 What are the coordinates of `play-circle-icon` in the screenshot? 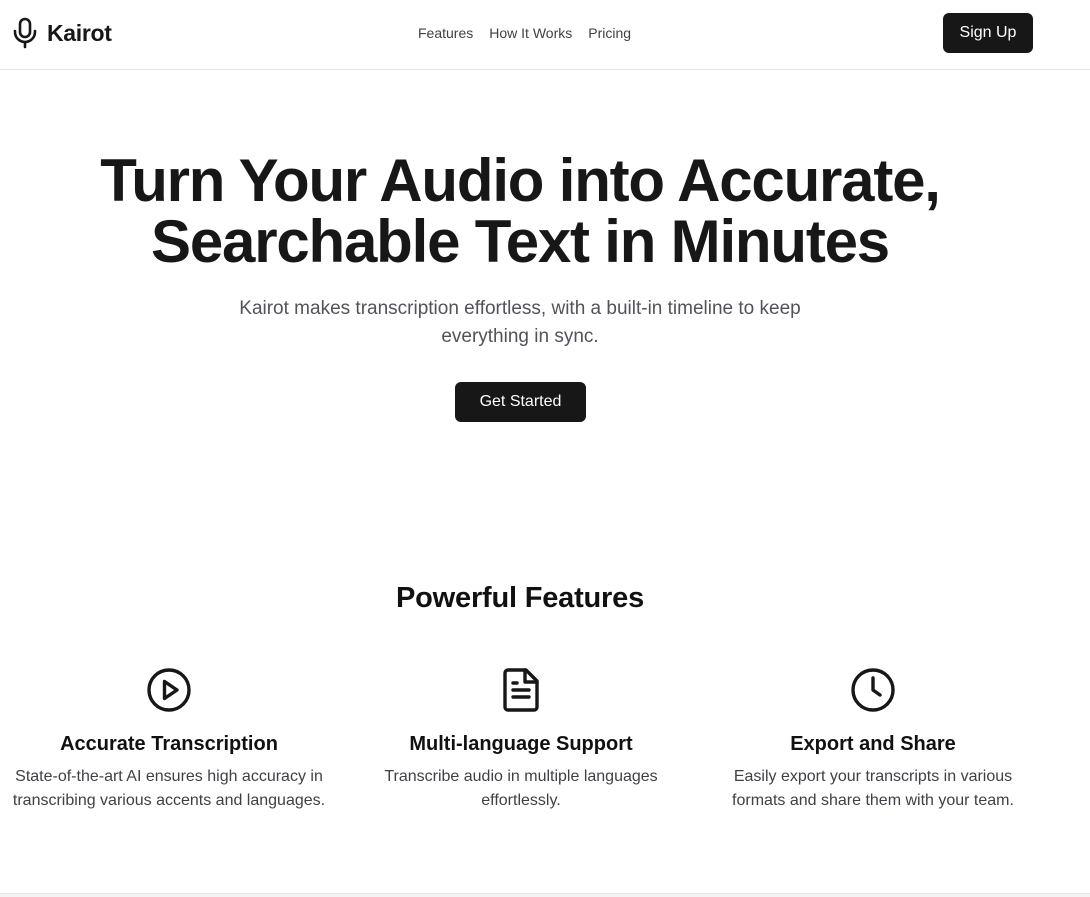 It's located at (169, 690).